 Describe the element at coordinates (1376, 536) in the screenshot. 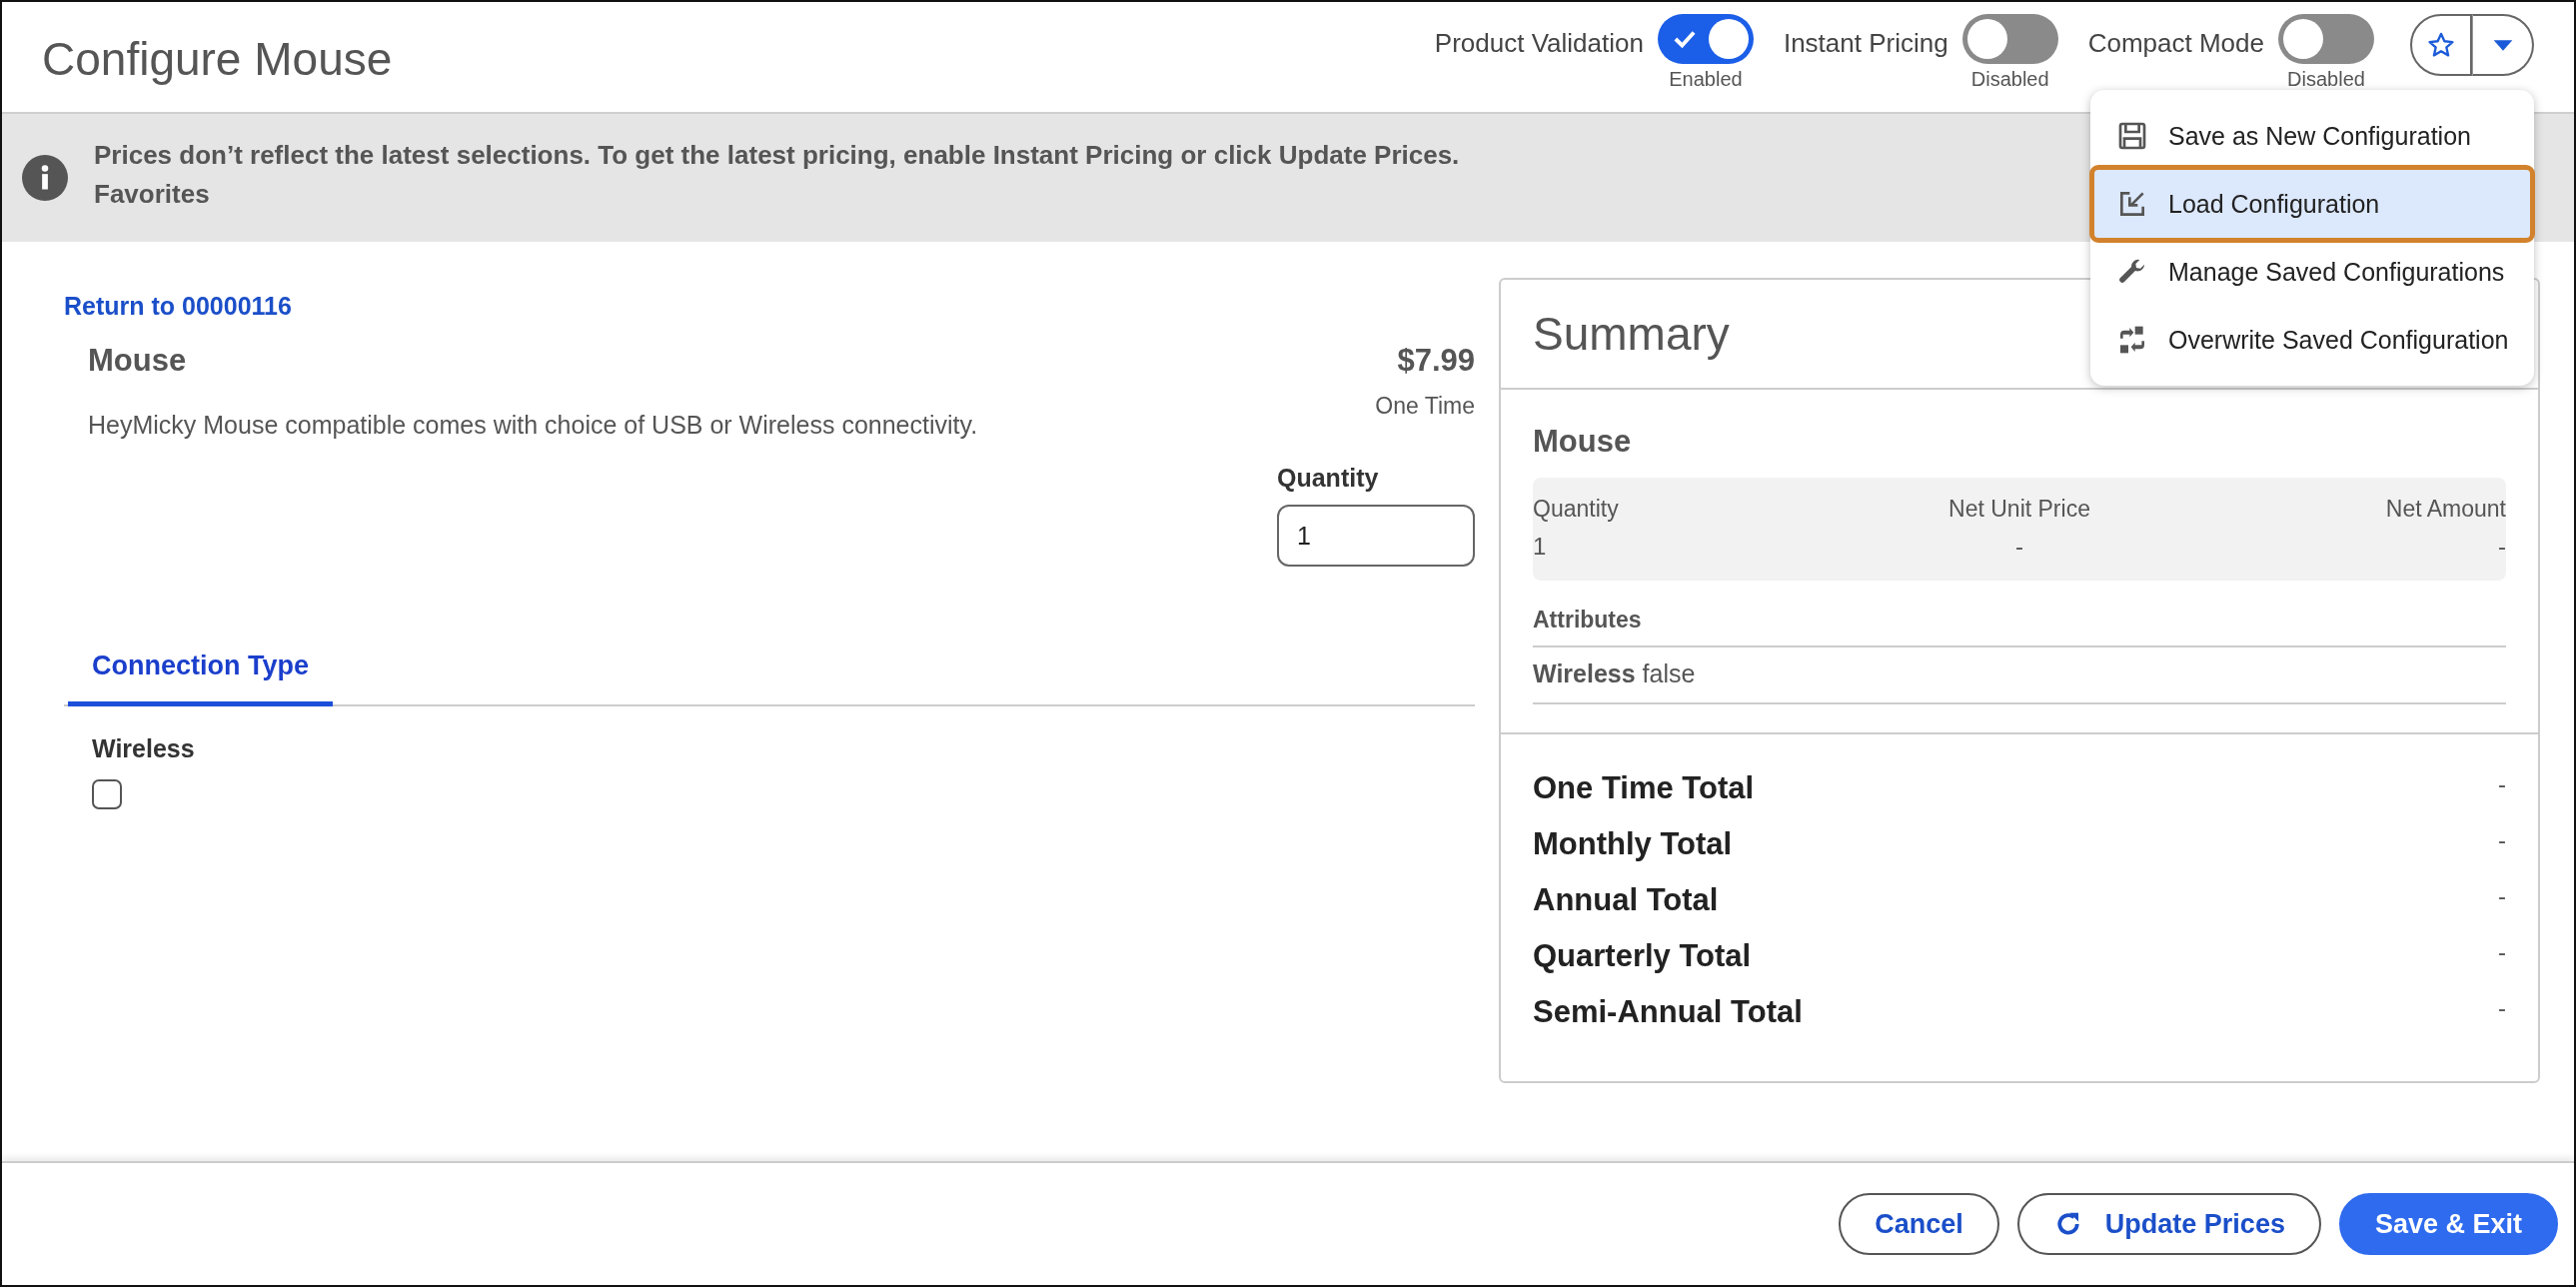

I see `quantity-field: 1` at that location.